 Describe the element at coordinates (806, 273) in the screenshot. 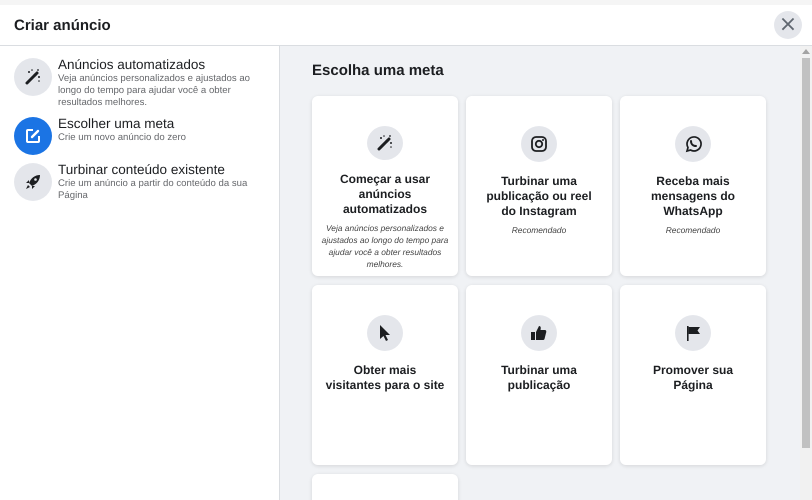

I see `scrollbar` at that location.